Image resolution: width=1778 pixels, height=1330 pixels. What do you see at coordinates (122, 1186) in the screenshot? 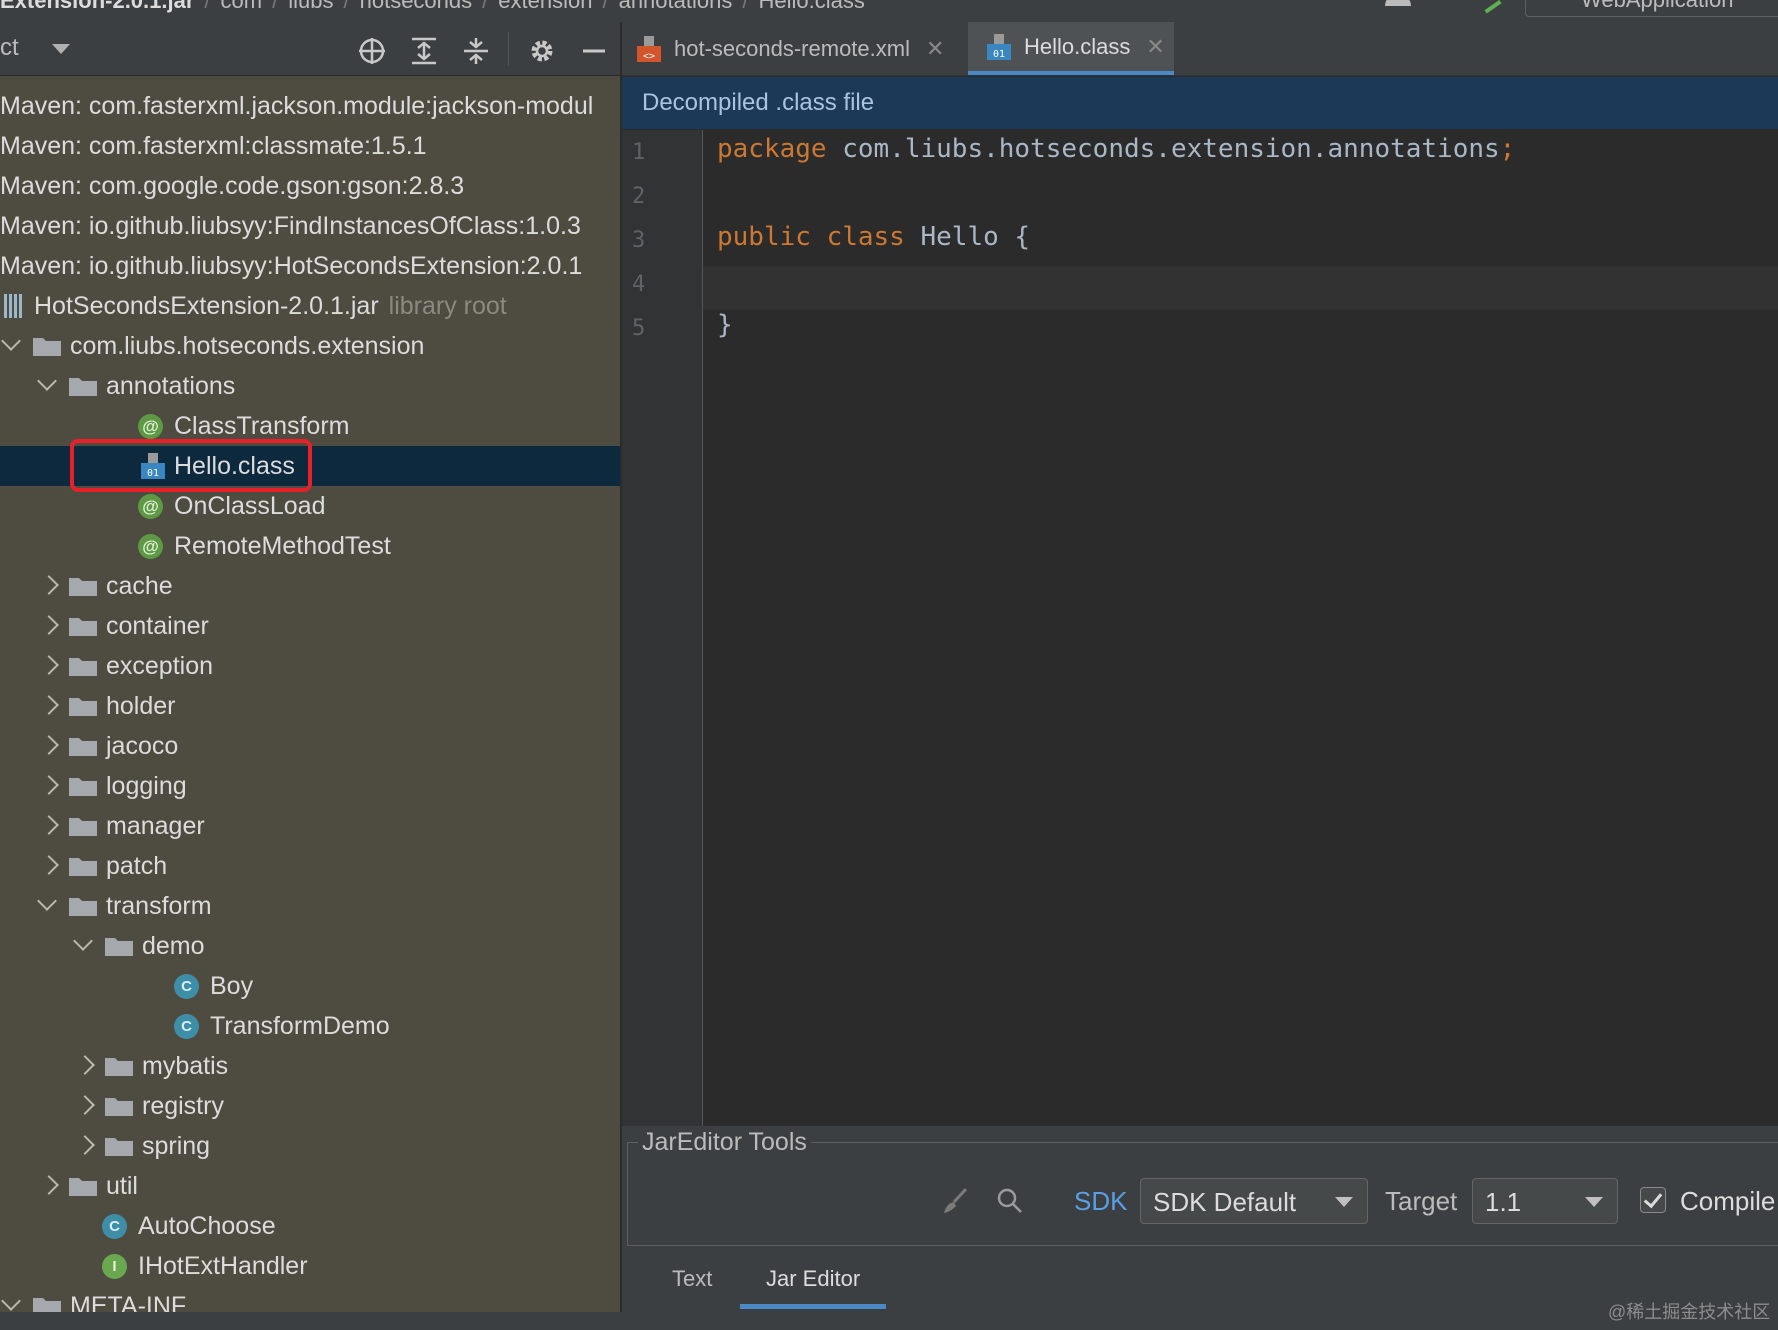
I see `tree-item-label: util` at bounding box center [122, 1186].